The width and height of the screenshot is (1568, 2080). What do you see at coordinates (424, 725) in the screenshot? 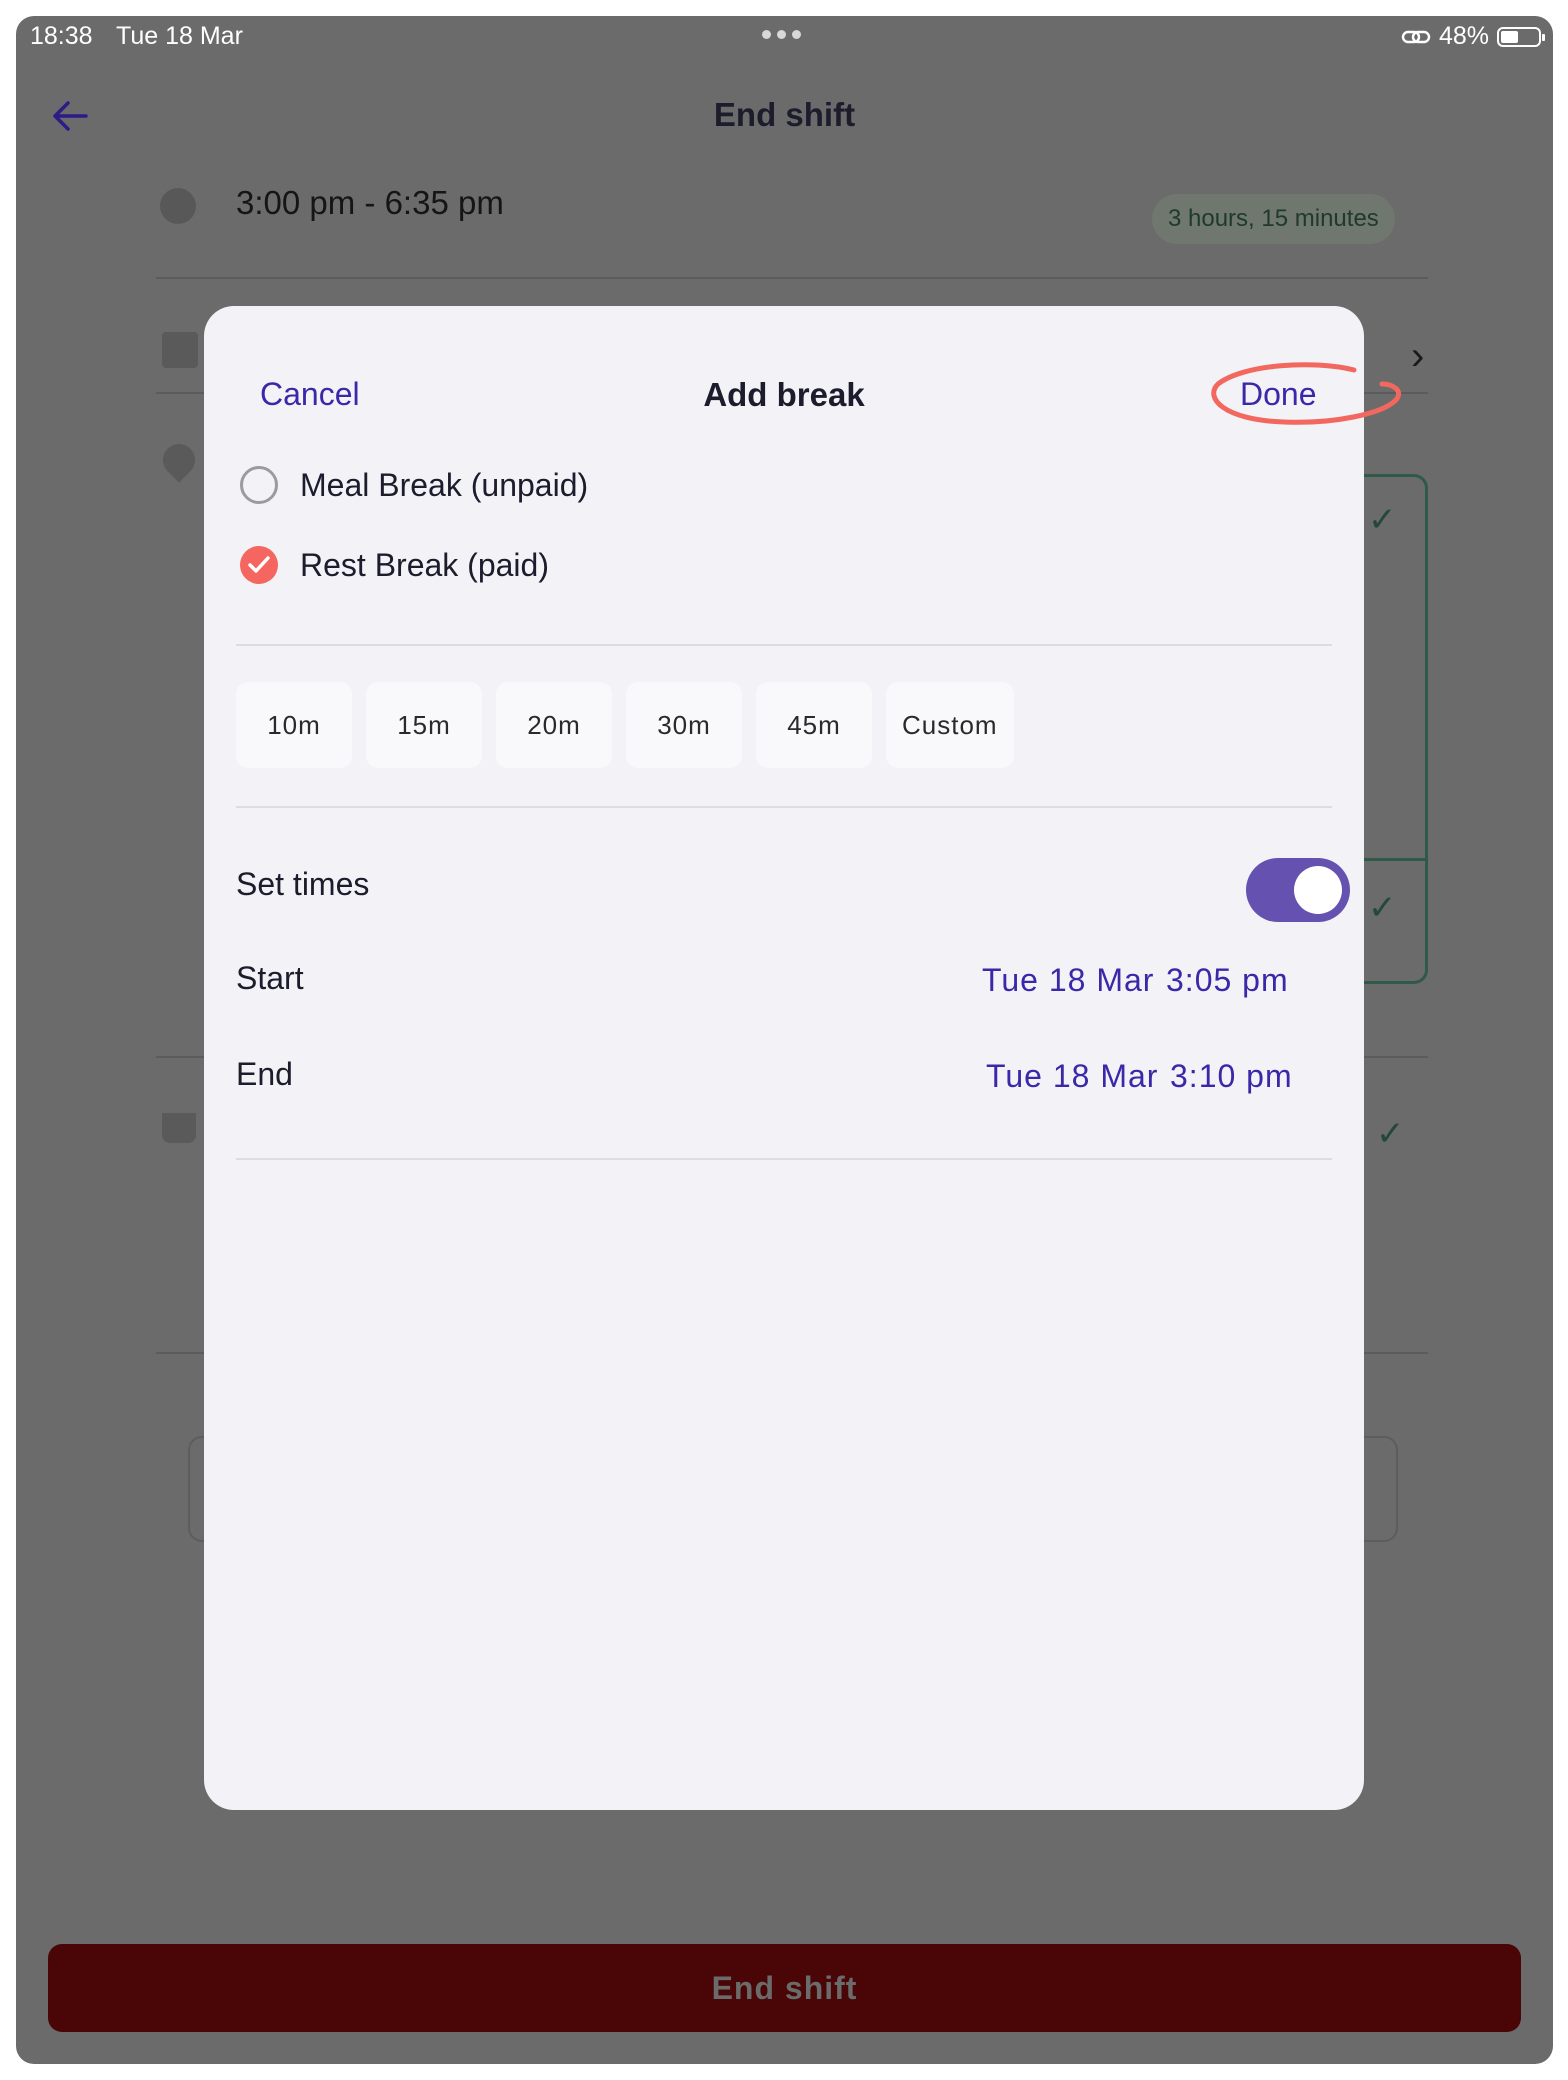
I see `duration-chip-15m: 15m` at bounding box center [424, 725].